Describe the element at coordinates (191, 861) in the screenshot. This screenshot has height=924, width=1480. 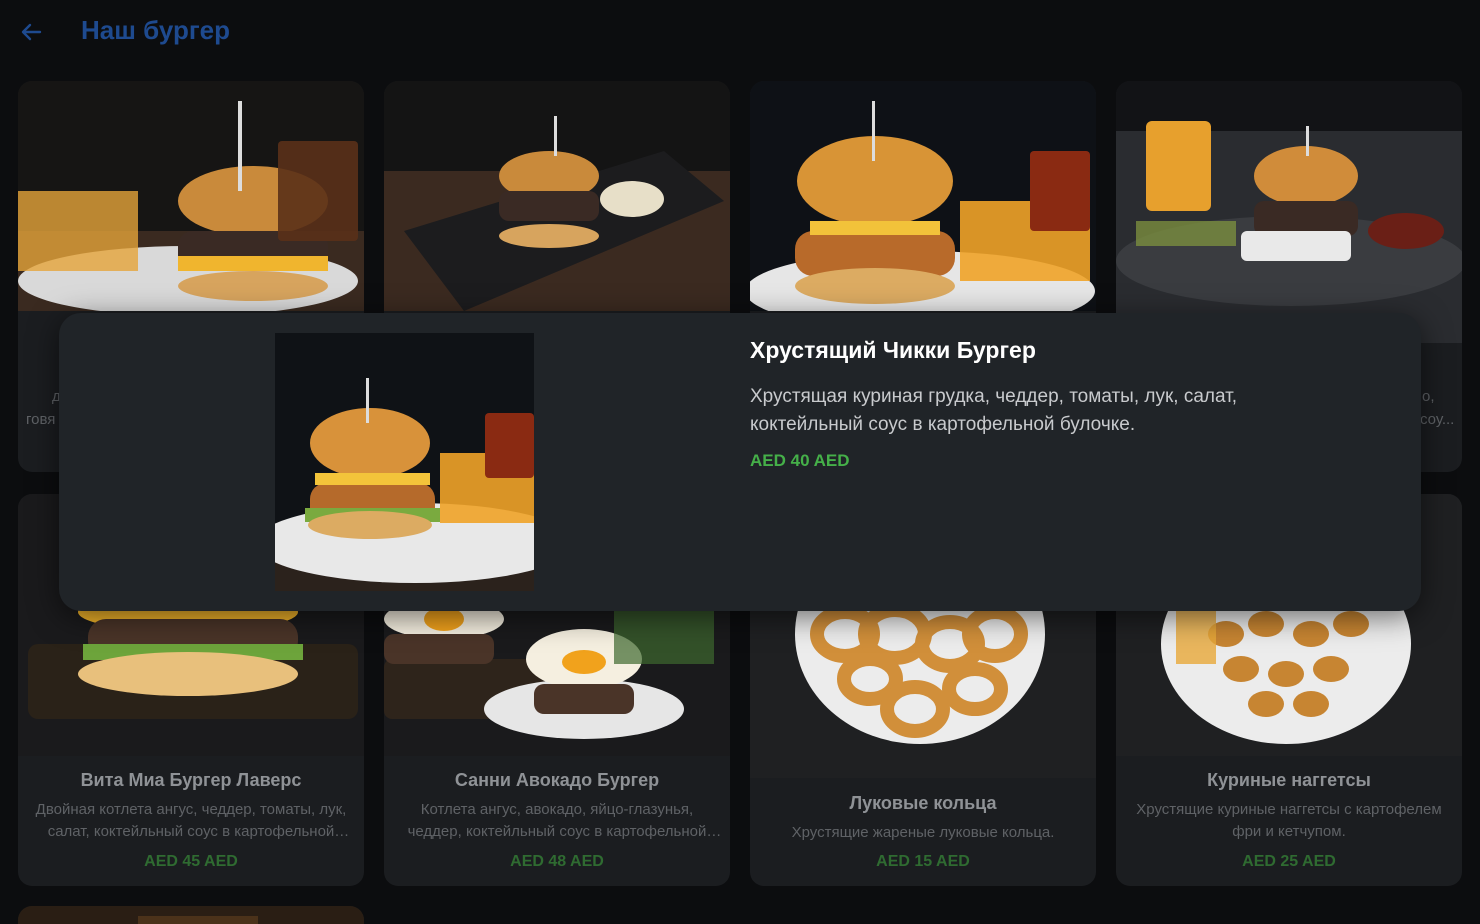
I see `card-price: AED 45 AED` at that location.